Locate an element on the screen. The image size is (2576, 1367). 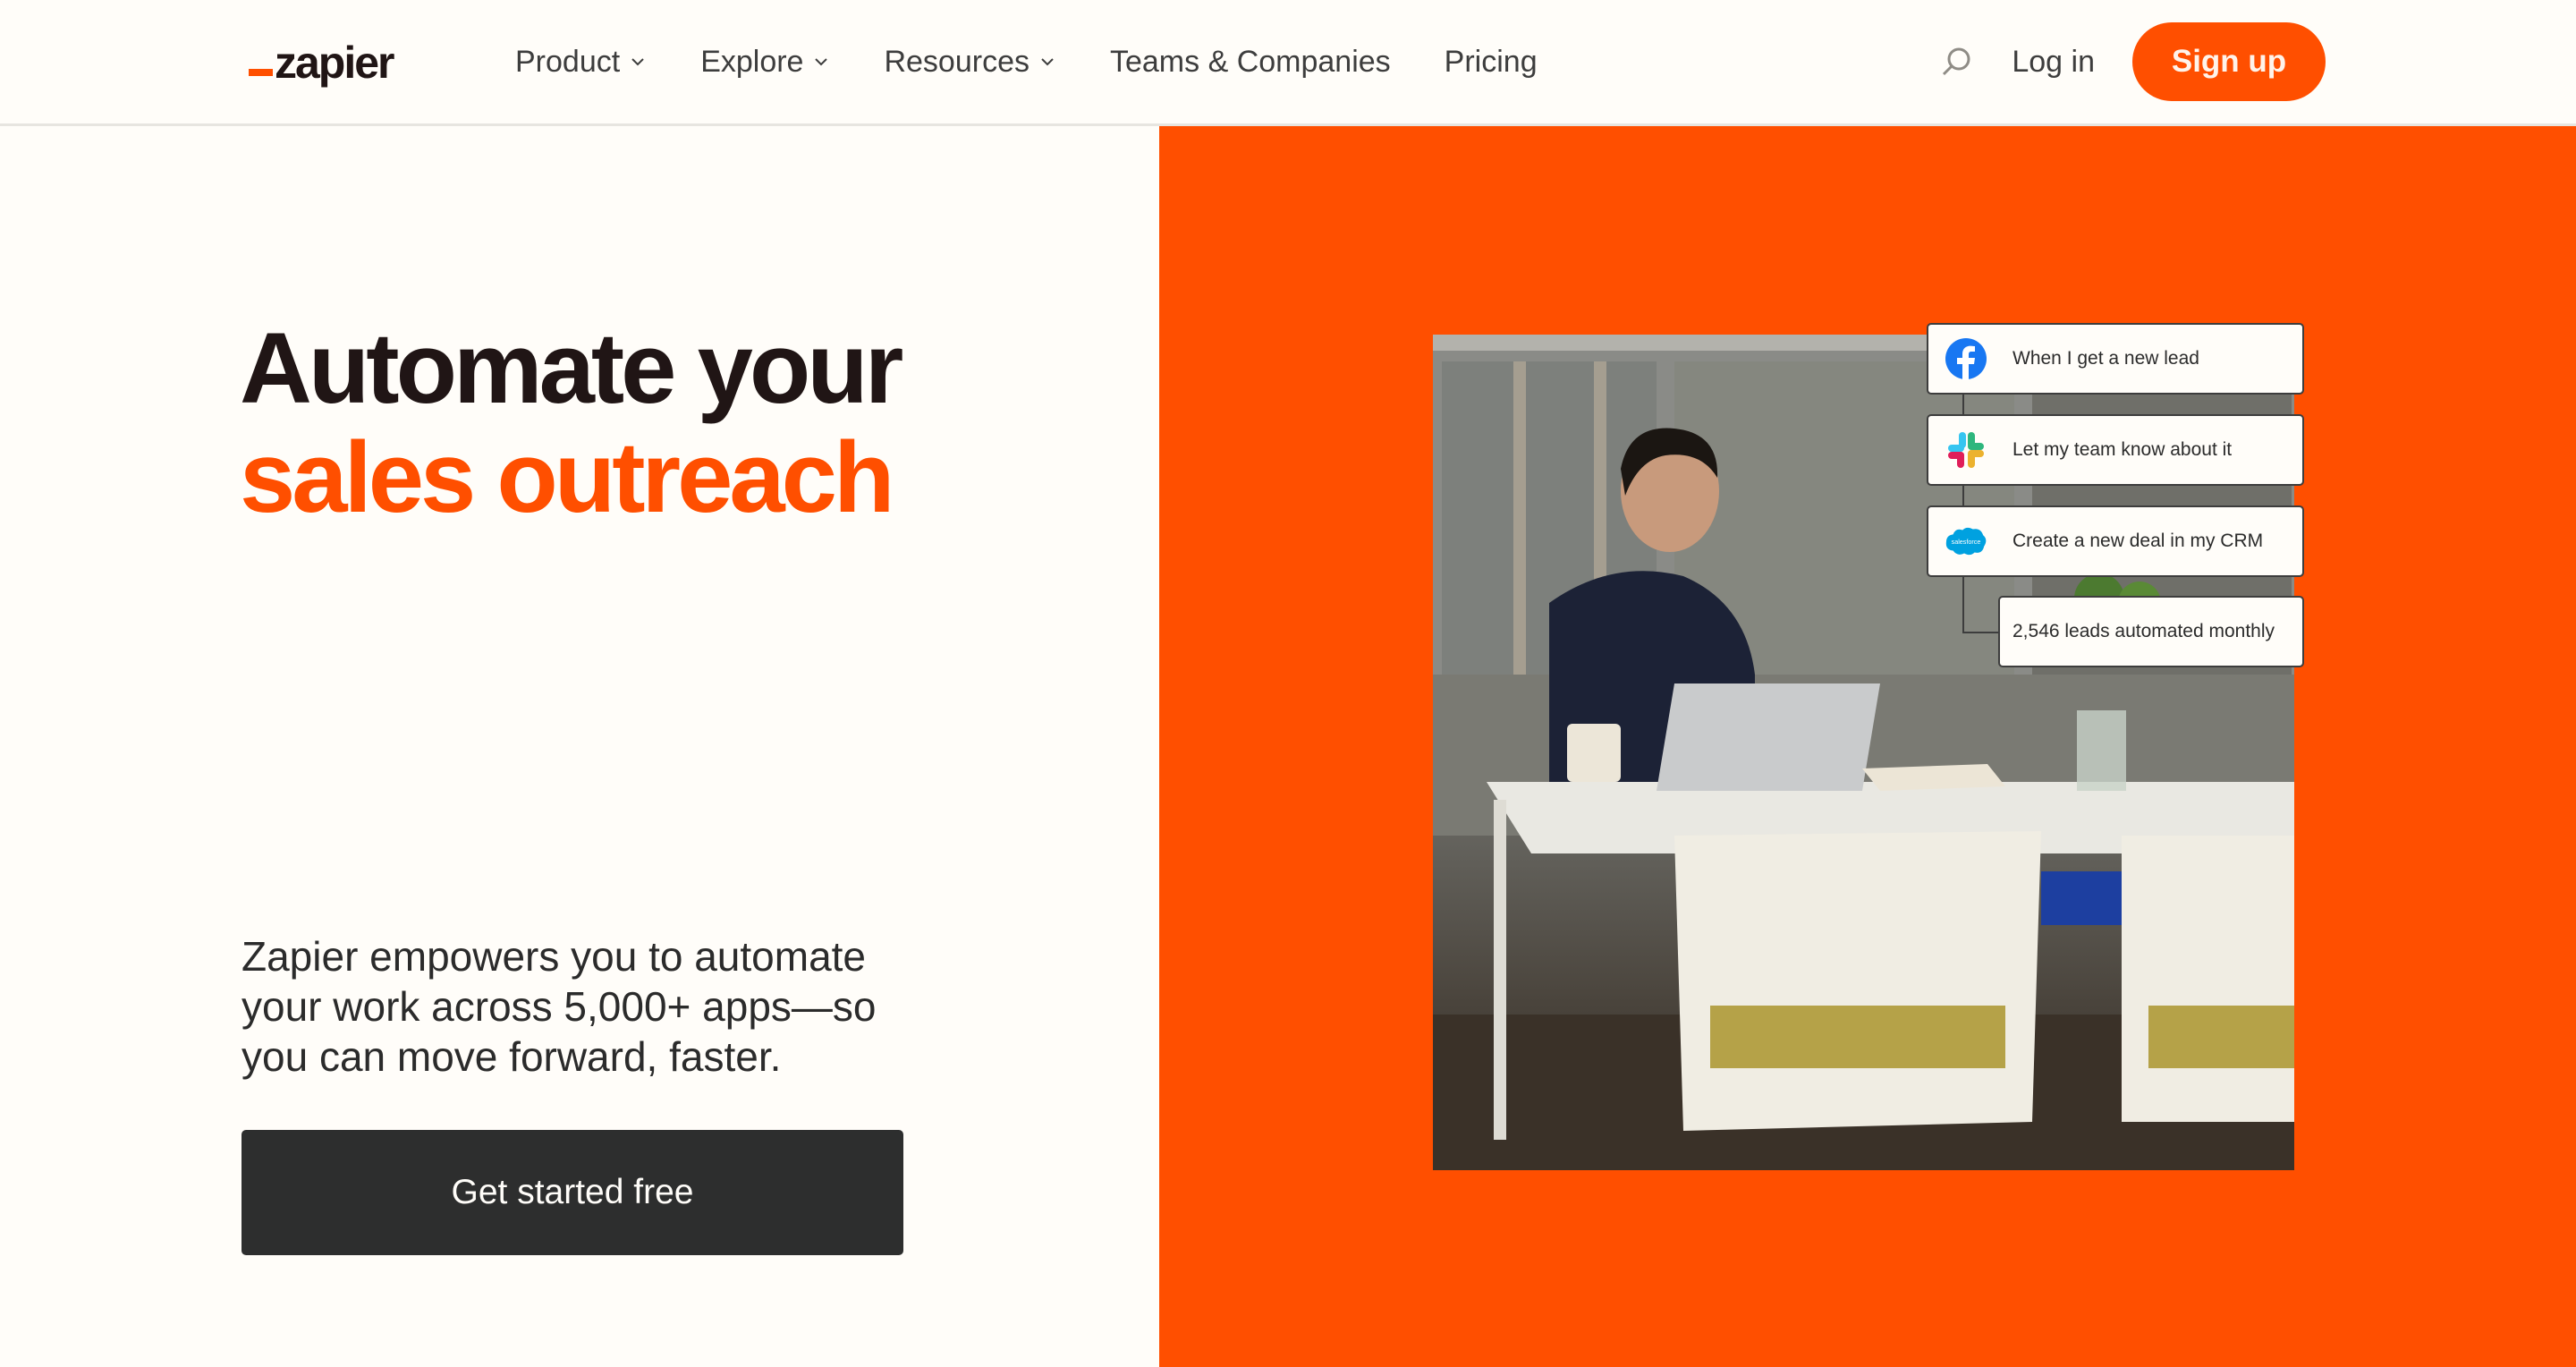
nav-teams-companies: Teams & Companies is located at coordinates (1250, 62).